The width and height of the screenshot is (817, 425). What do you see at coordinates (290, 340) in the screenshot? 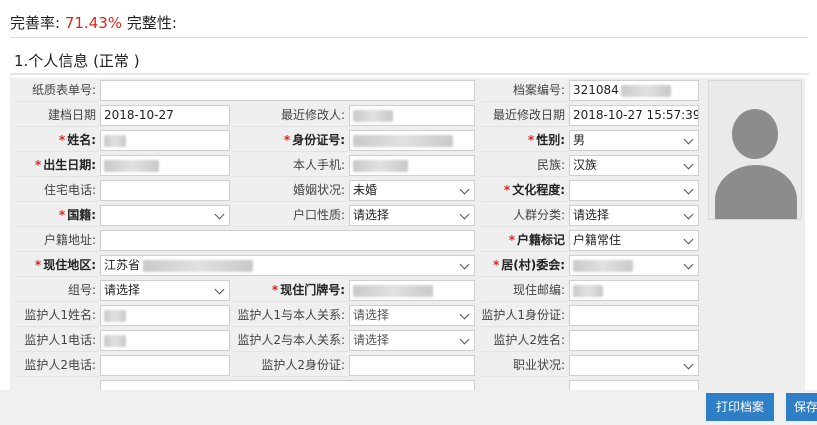
I see `guardian2-rel-label: 监护人2与本人关系:` at bounding box center [290, 340].